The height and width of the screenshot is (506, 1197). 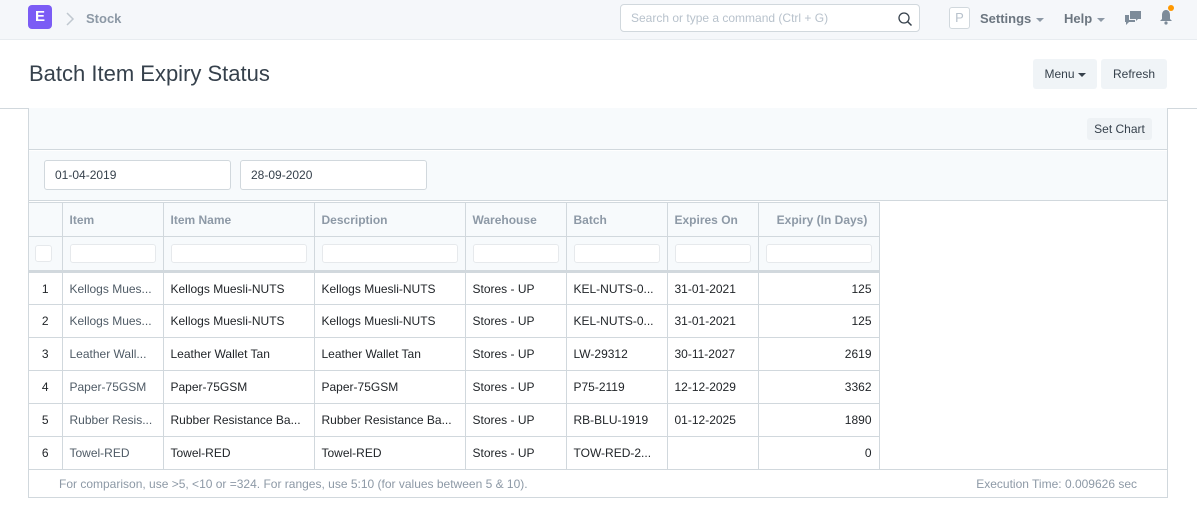 I want to click on cell-expiry-days: 2619, so click(x=818, y=354).